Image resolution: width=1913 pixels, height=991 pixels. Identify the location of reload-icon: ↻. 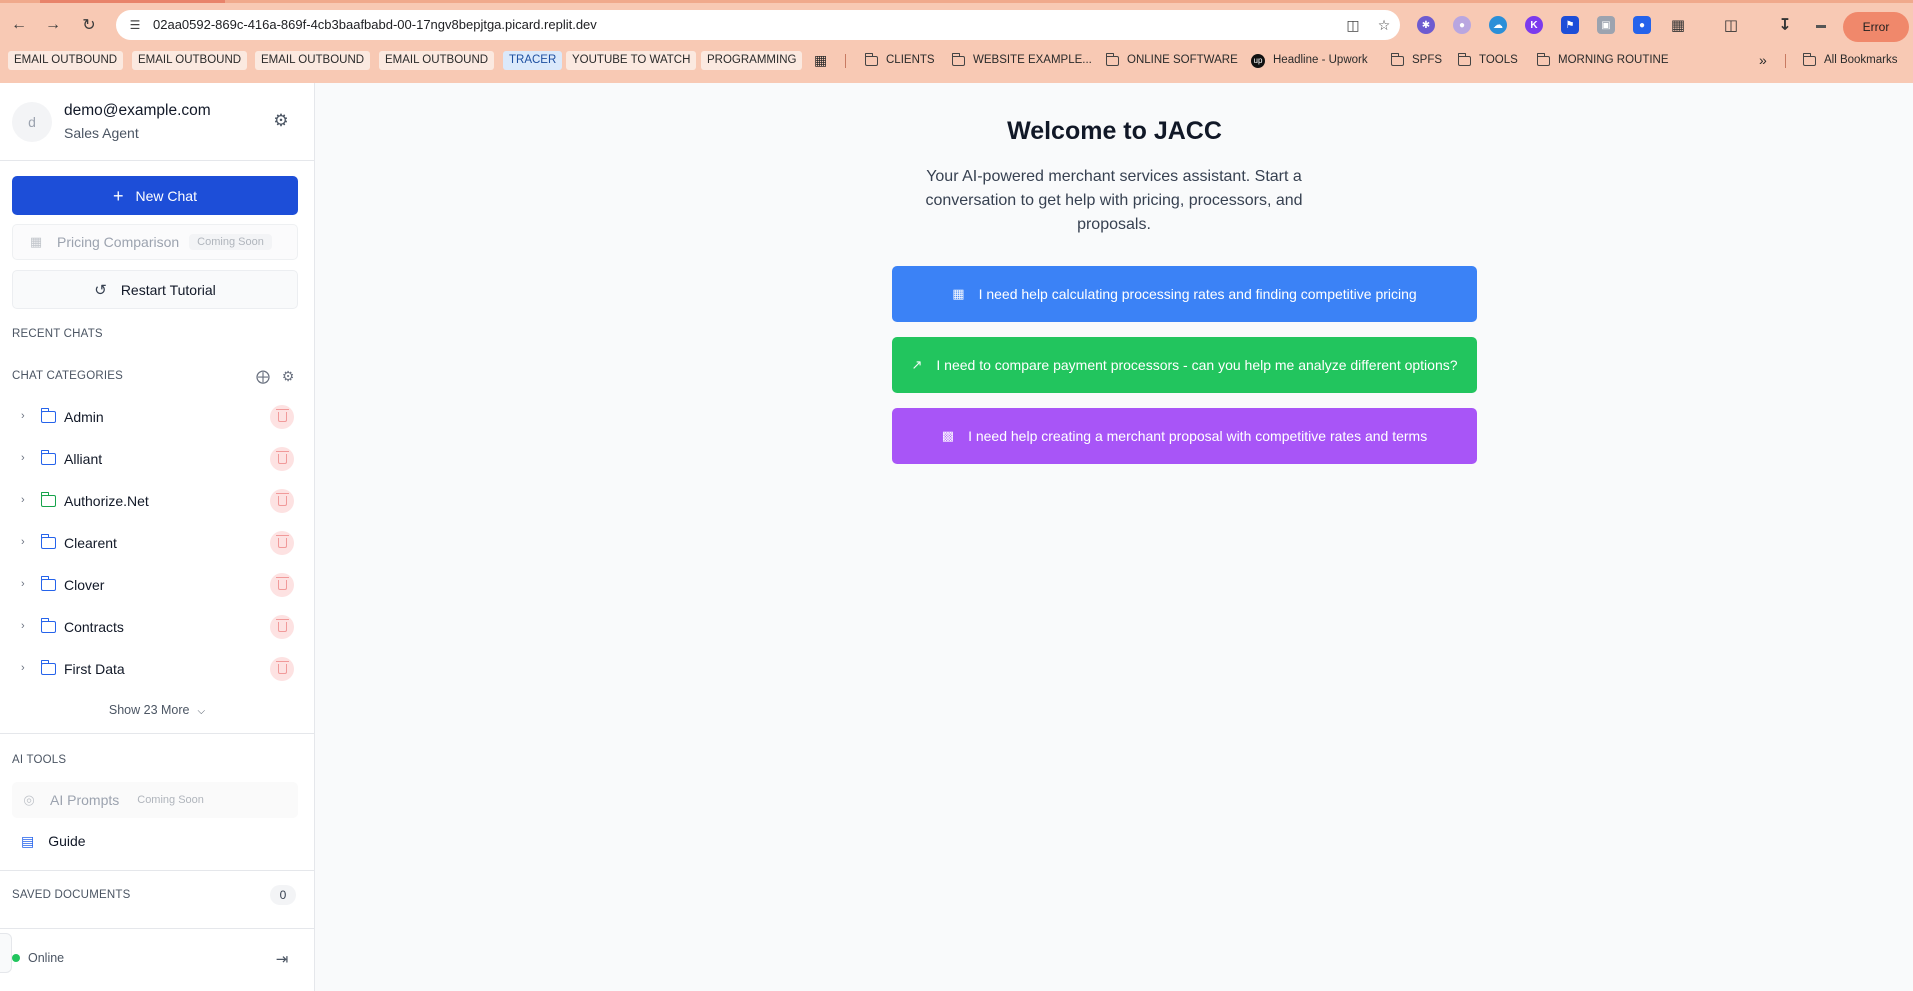
(89, 25).